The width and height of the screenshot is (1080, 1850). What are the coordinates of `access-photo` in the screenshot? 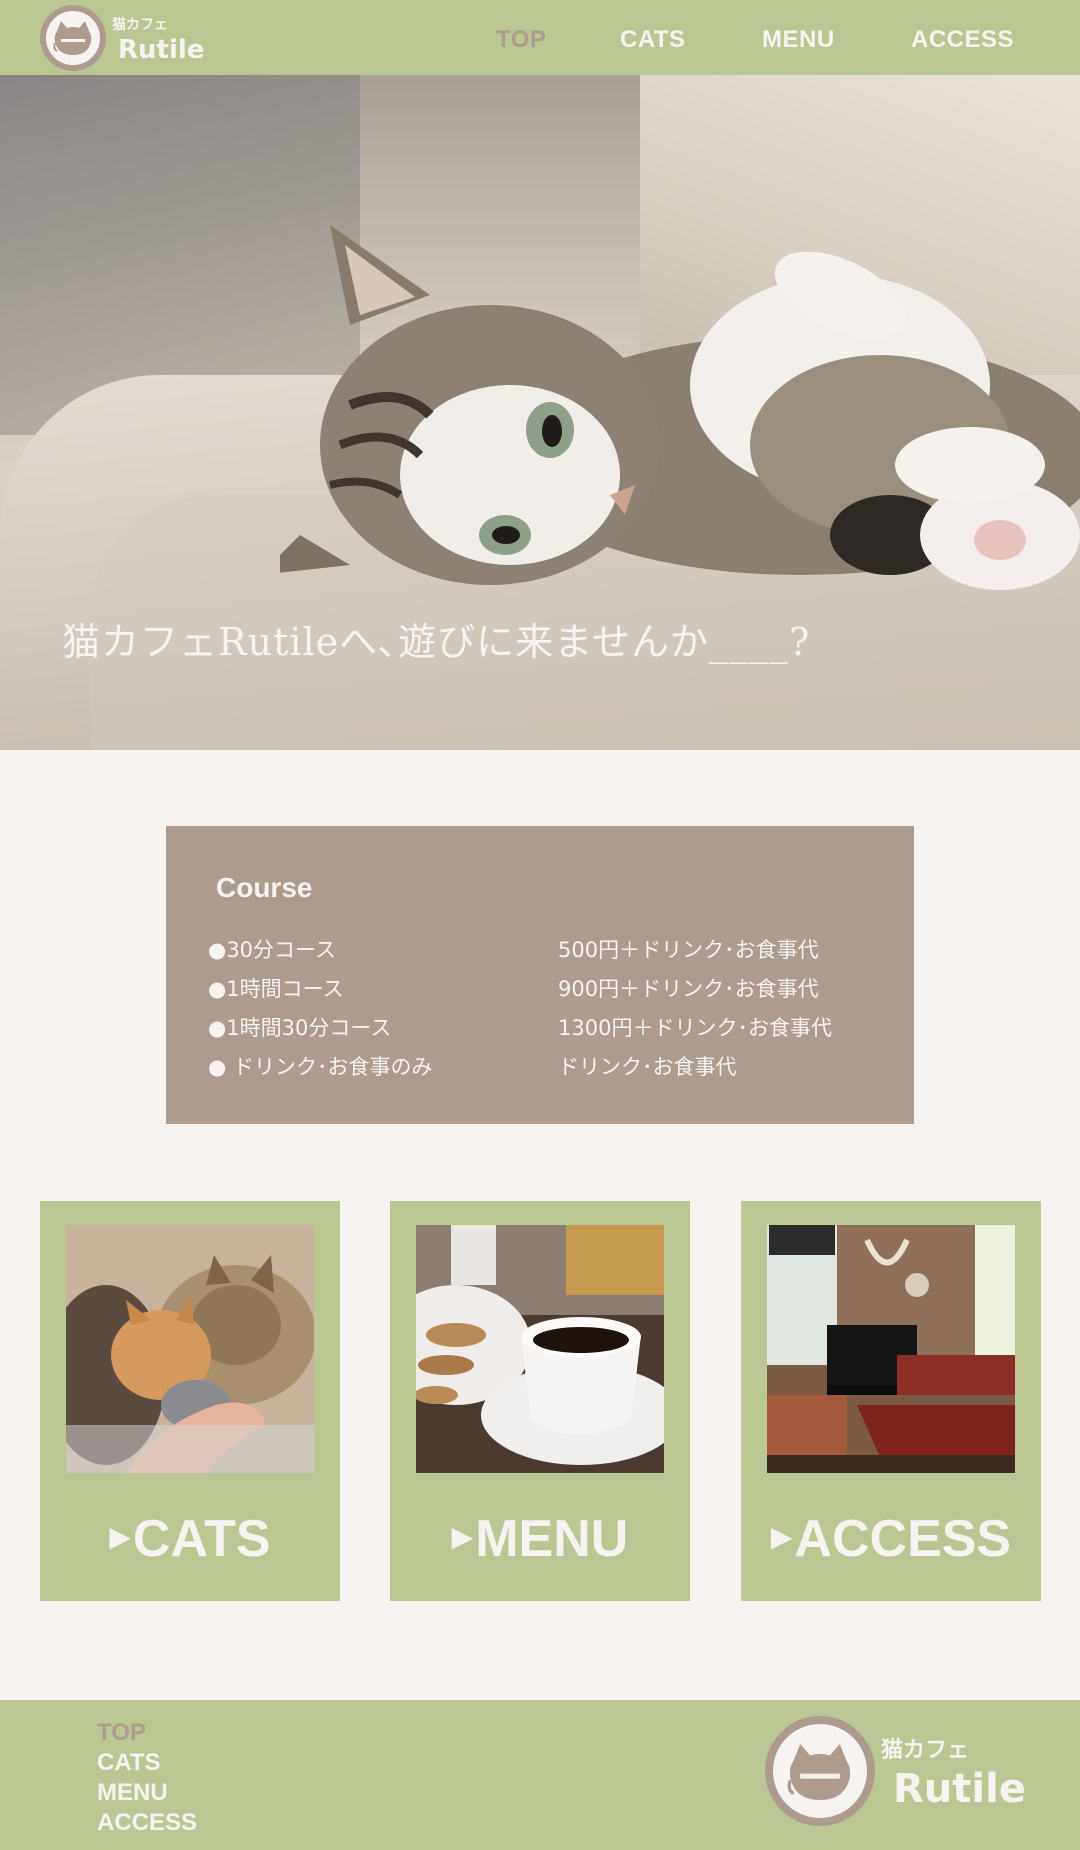 It's located at (891, 1349).